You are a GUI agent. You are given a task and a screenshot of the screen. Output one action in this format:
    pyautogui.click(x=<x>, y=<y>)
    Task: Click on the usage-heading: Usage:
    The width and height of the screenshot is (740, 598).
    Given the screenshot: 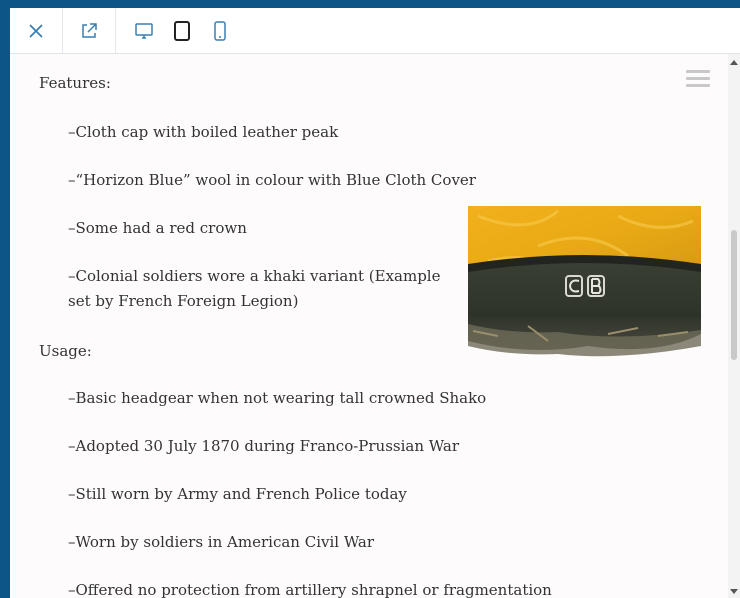 What is the action you would take?
    pyautogui.click(x=65, y=351)
    